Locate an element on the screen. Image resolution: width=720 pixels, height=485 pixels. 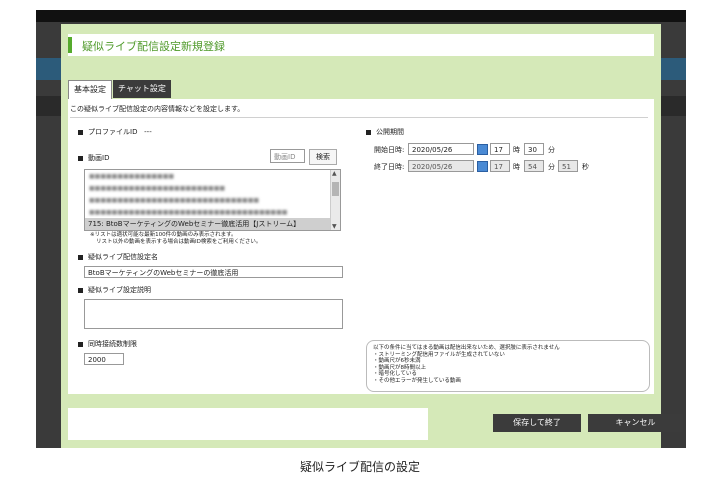
setting-name-input: BtoBマーケティングのWebセミナーの徹底活用 is located at coordinates (213, 272).